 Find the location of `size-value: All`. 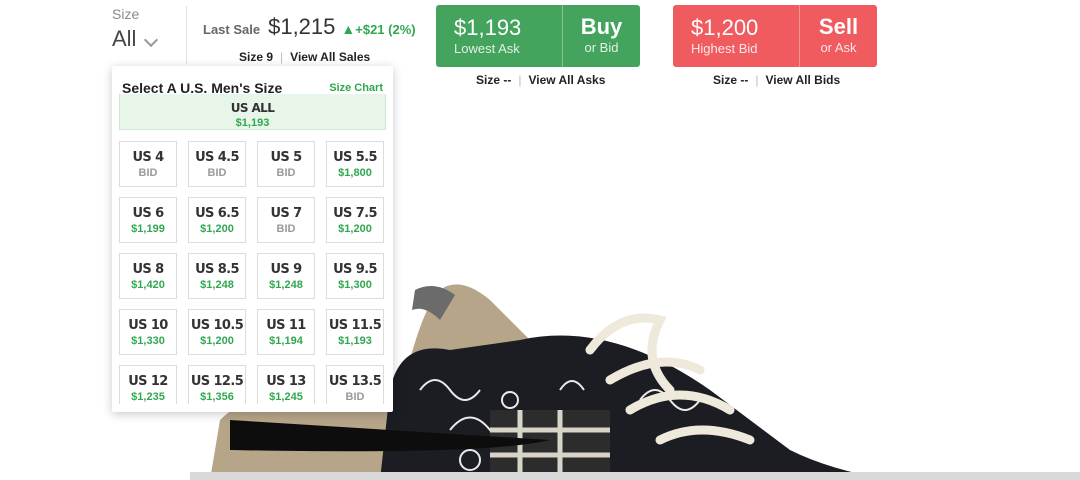

size-value: All is located at coordinates (124, 38).